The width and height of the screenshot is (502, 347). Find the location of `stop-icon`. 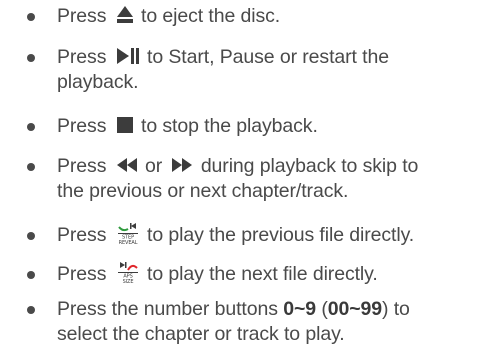

stop-icon is located at coordinates (125, 125).